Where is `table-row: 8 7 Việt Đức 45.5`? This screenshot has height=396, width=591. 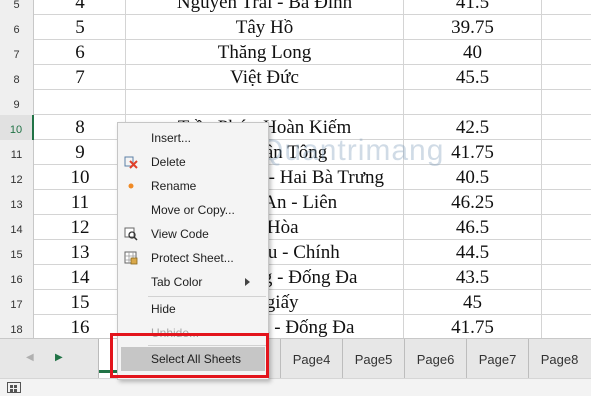 table-row: 8 7 Việt Đức 45.5 is located at coordinates (295, 77).